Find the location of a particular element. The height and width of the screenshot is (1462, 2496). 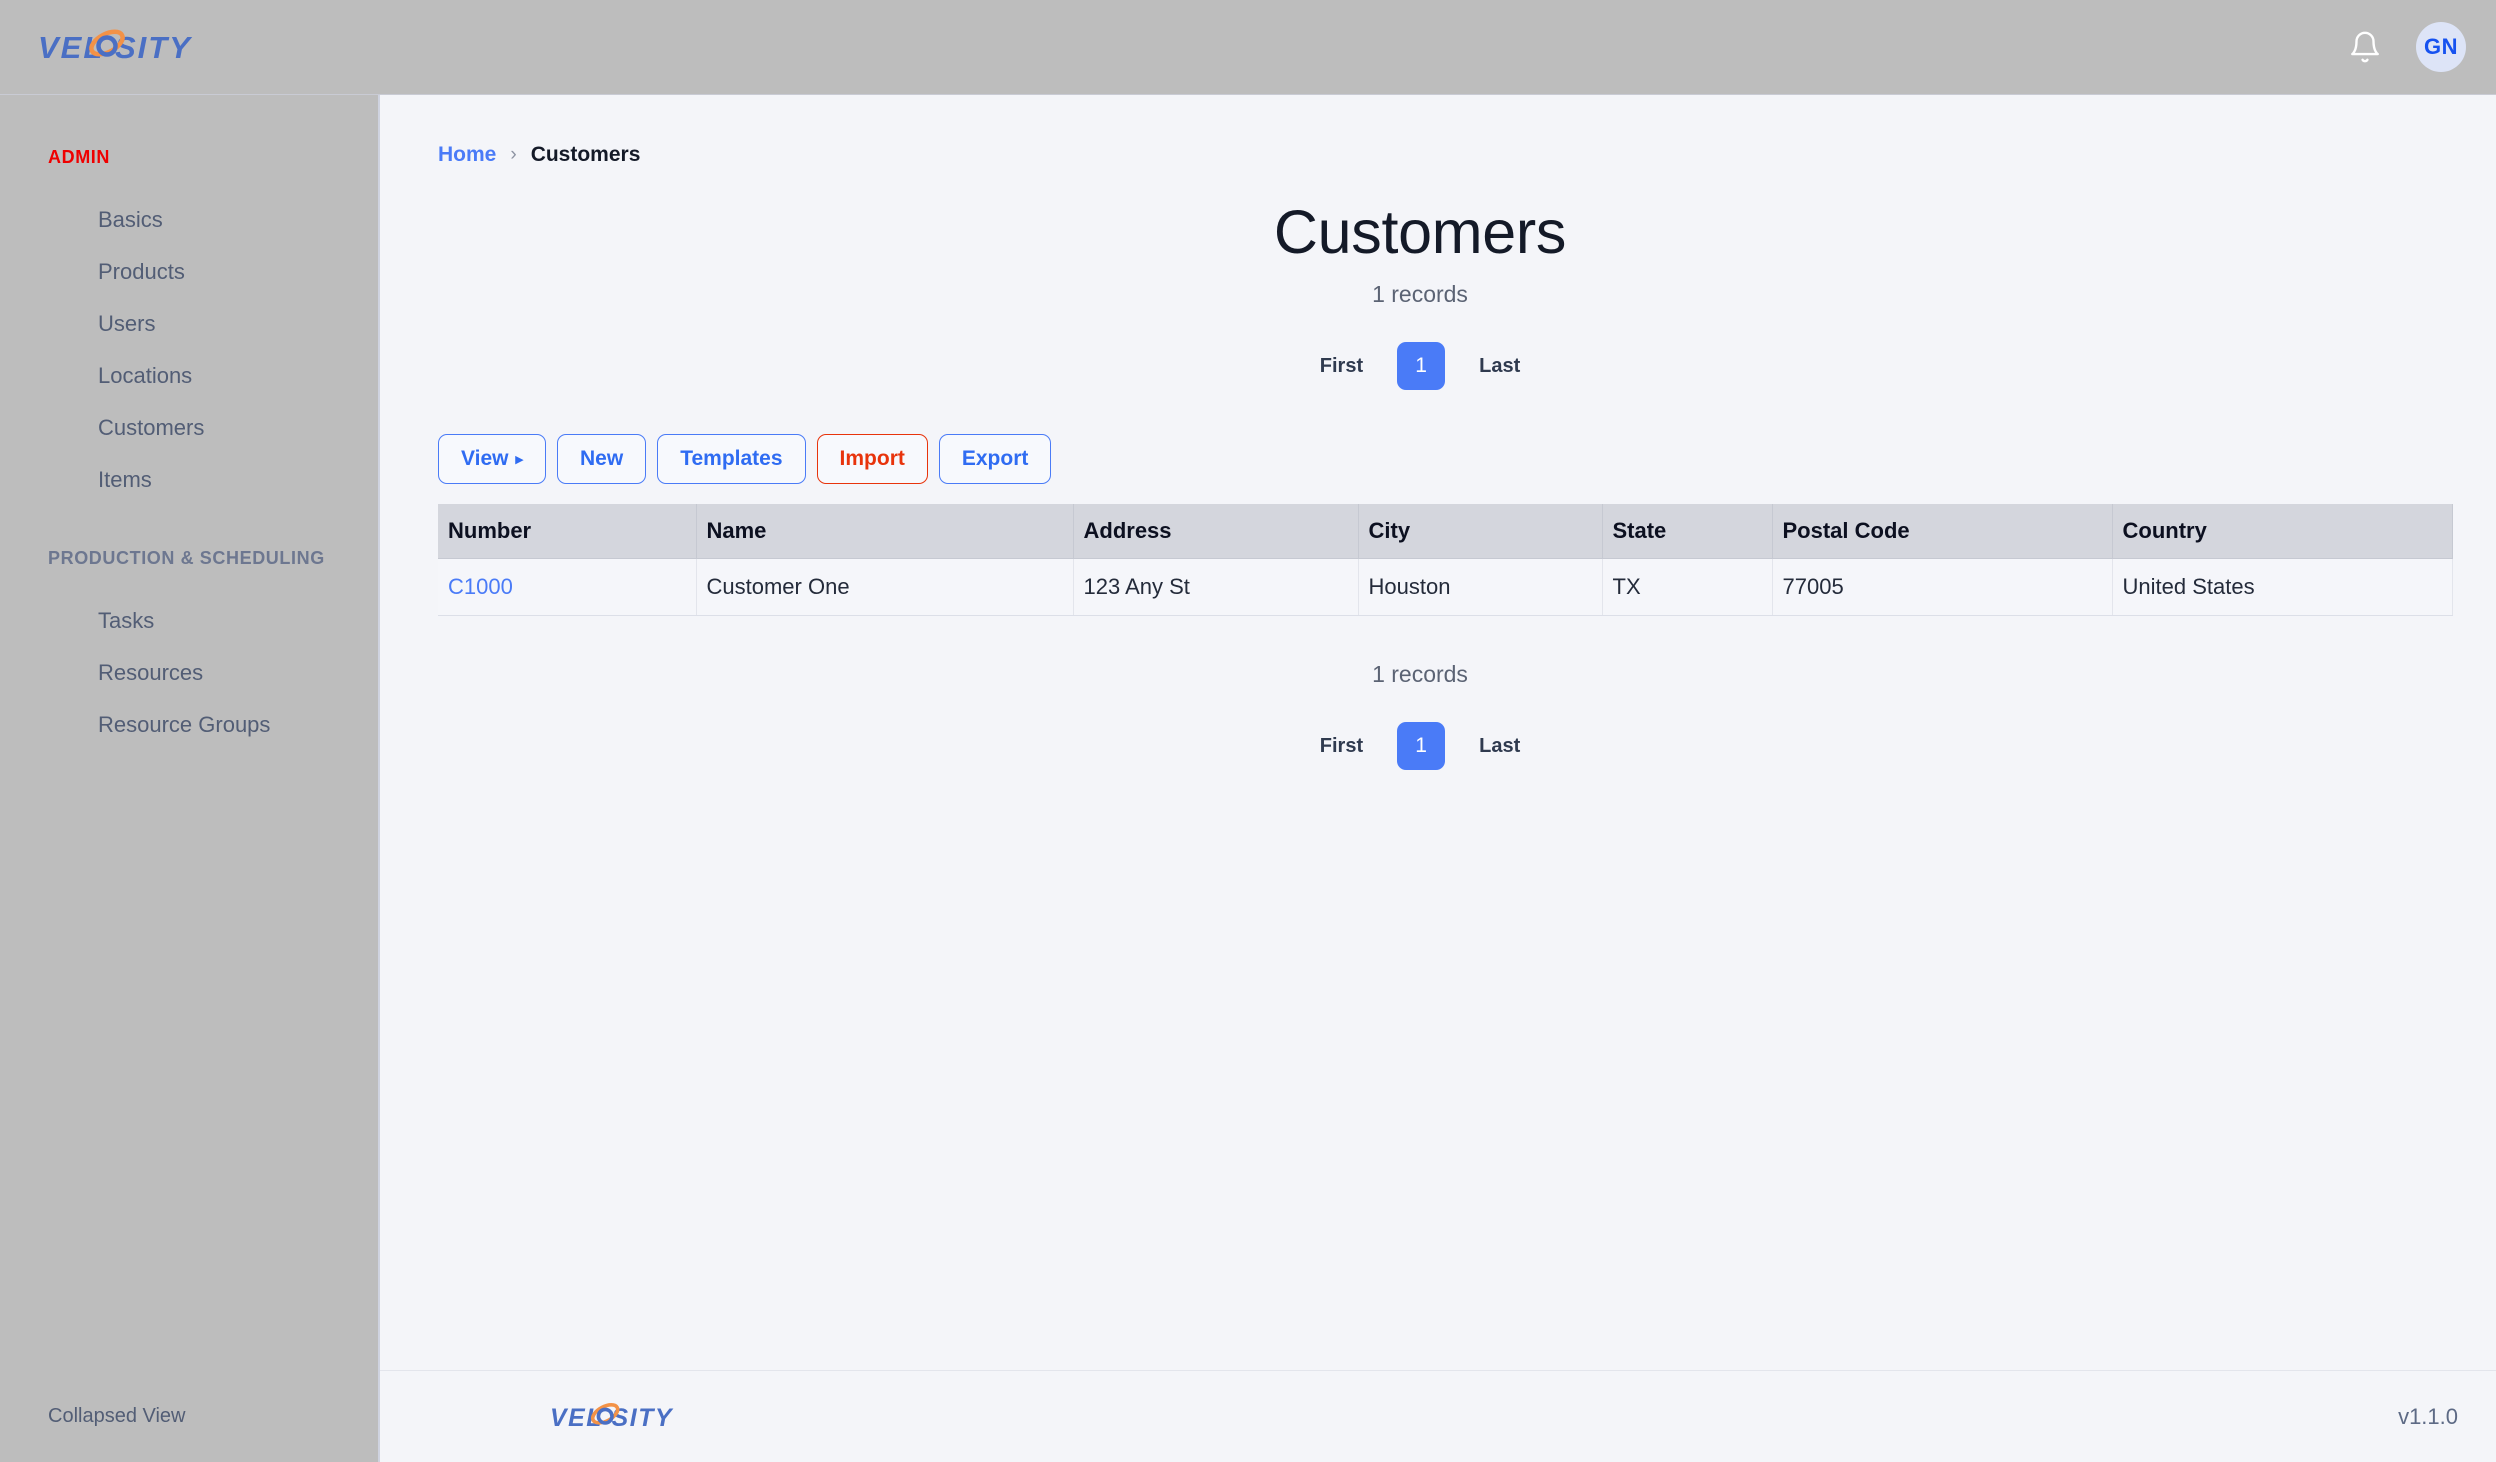

action-toolbar: View ▸ New Templates Import Export is located at coordinates (1420, 459).